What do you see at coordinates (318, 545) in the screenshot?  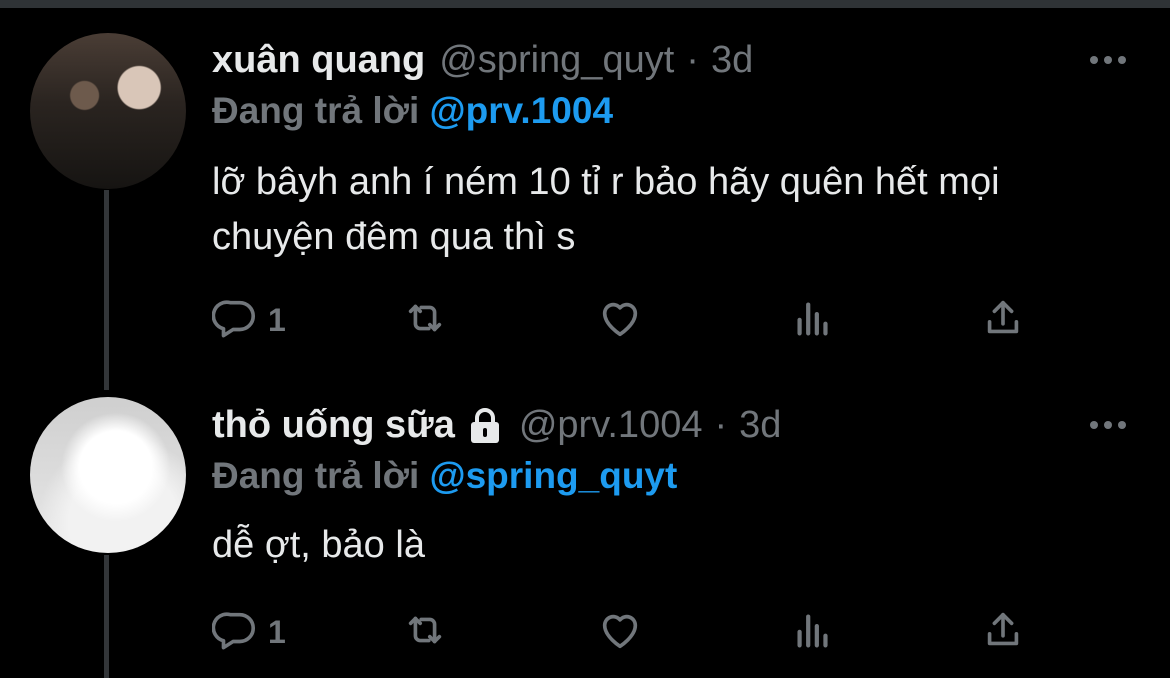 I see `tweet-text: dễ ợt, bảo là` at bounding box center [318, 545].